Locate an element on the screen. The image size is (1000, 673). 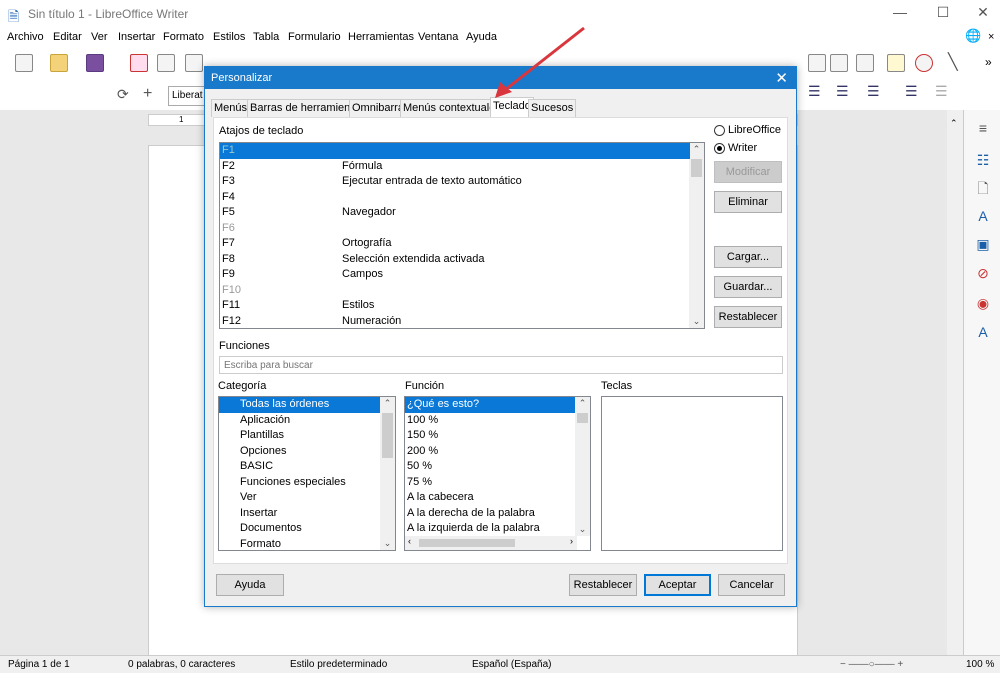
function-item: 75 % is located at coordinates (490, 483).